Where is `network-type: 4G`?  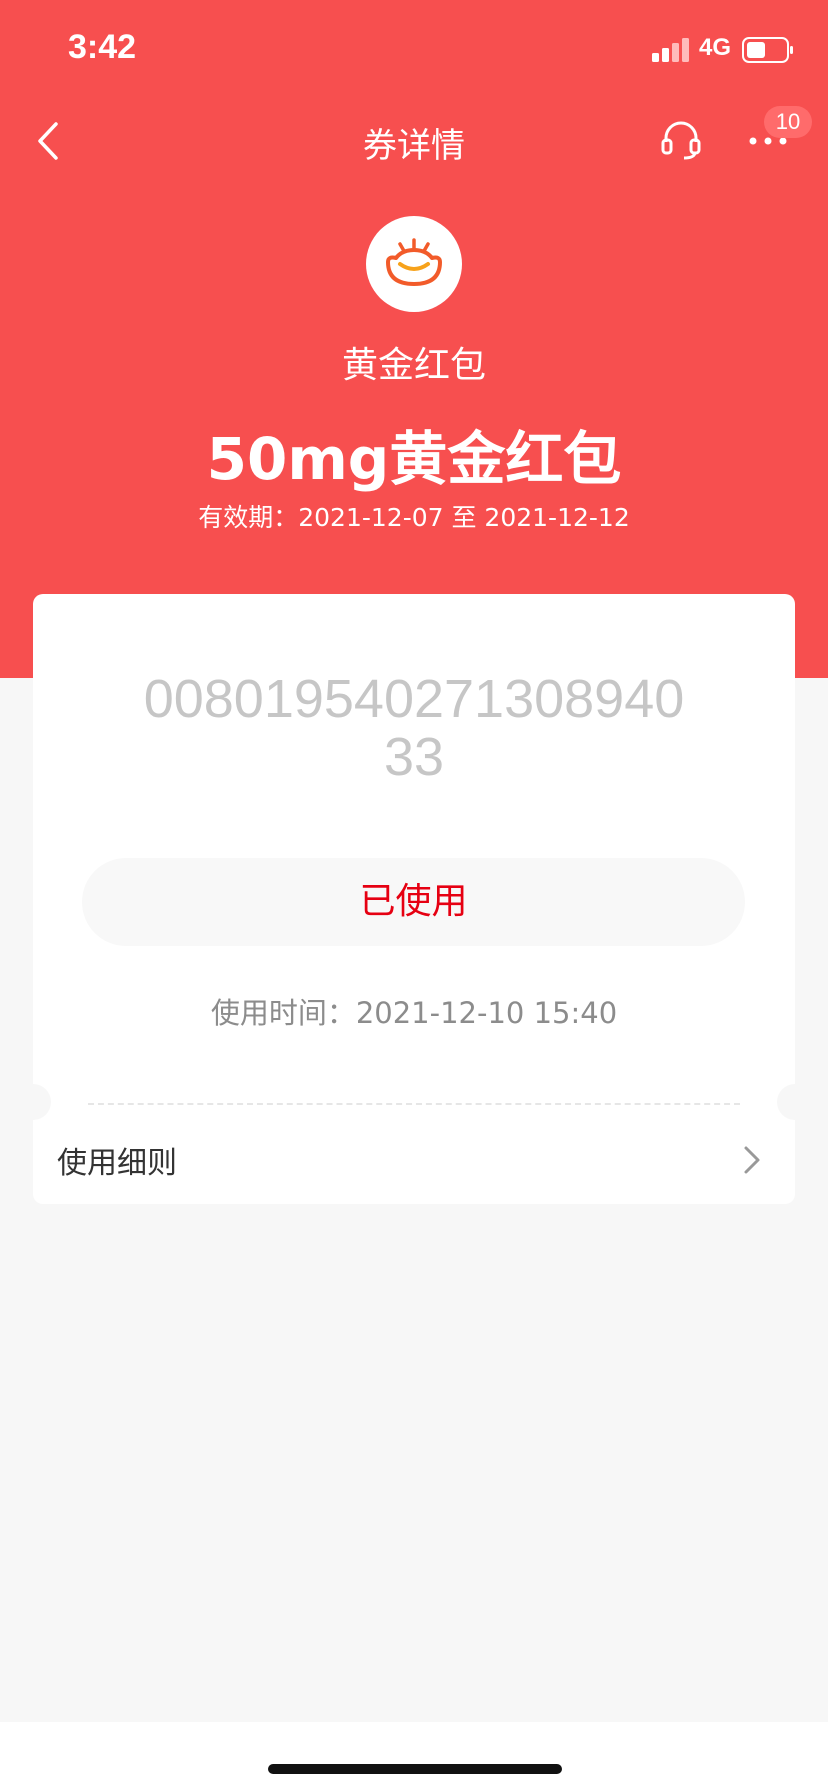 network-type: 4G is located at coordinates (715, 47).